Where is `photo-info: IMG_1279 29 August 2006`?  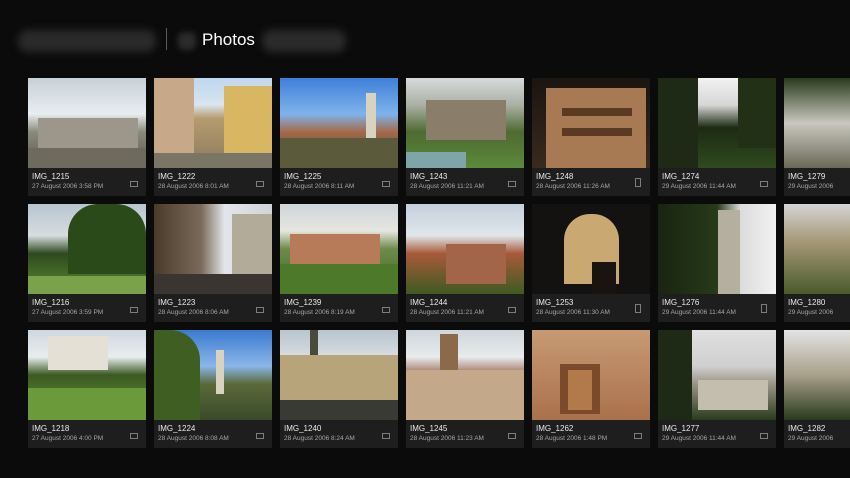
photo-info: IMG_1279 29 August 2006 is located at coordinates (817, 182).